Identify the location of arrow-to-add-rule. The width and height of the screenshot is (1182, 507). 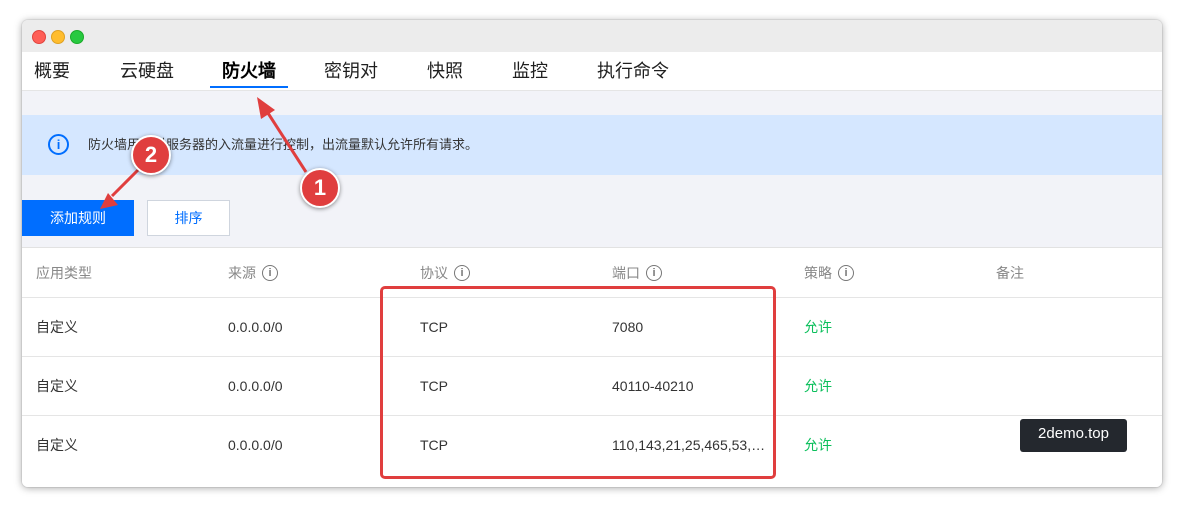
(126, 182).